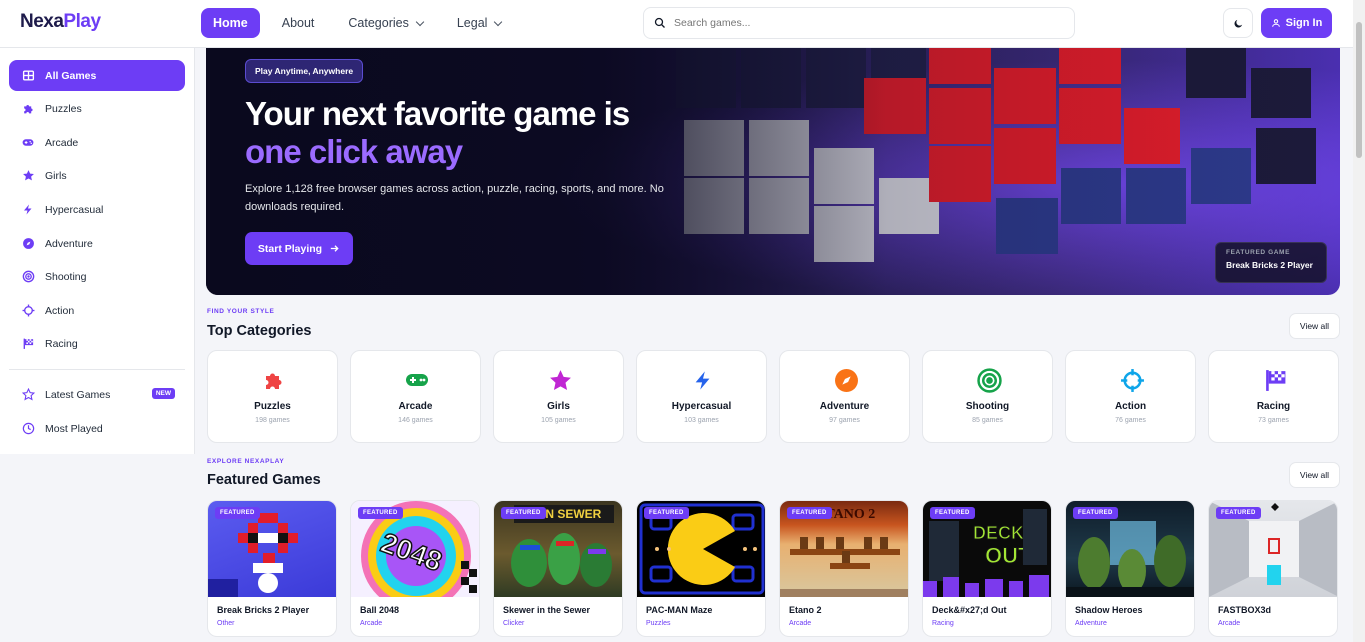 The height and width of the screenshot is (642, 1365). I want to click on sidebar-item-most-played: Most Played, so click(97, 428).